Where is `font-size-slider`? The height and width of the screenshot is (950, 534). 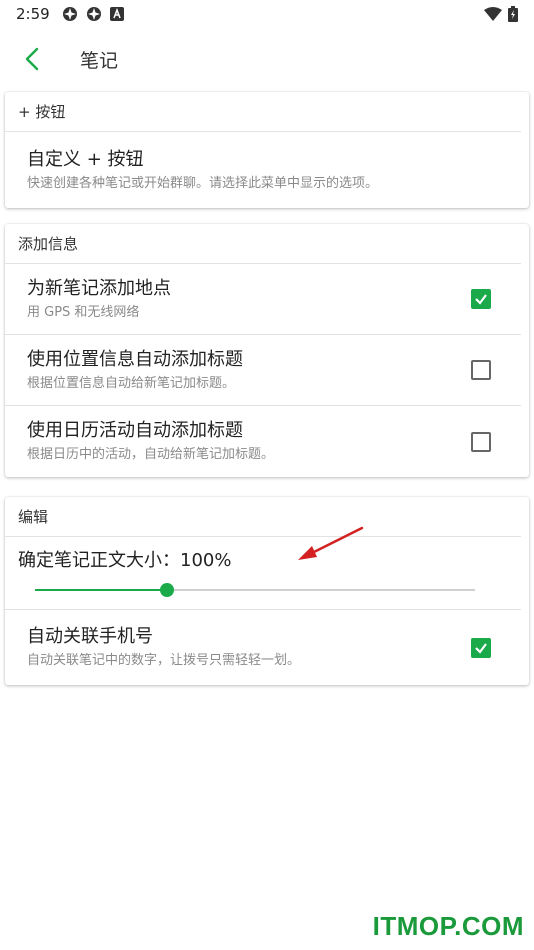
font-size-slider is located at coordinates (255, 590).